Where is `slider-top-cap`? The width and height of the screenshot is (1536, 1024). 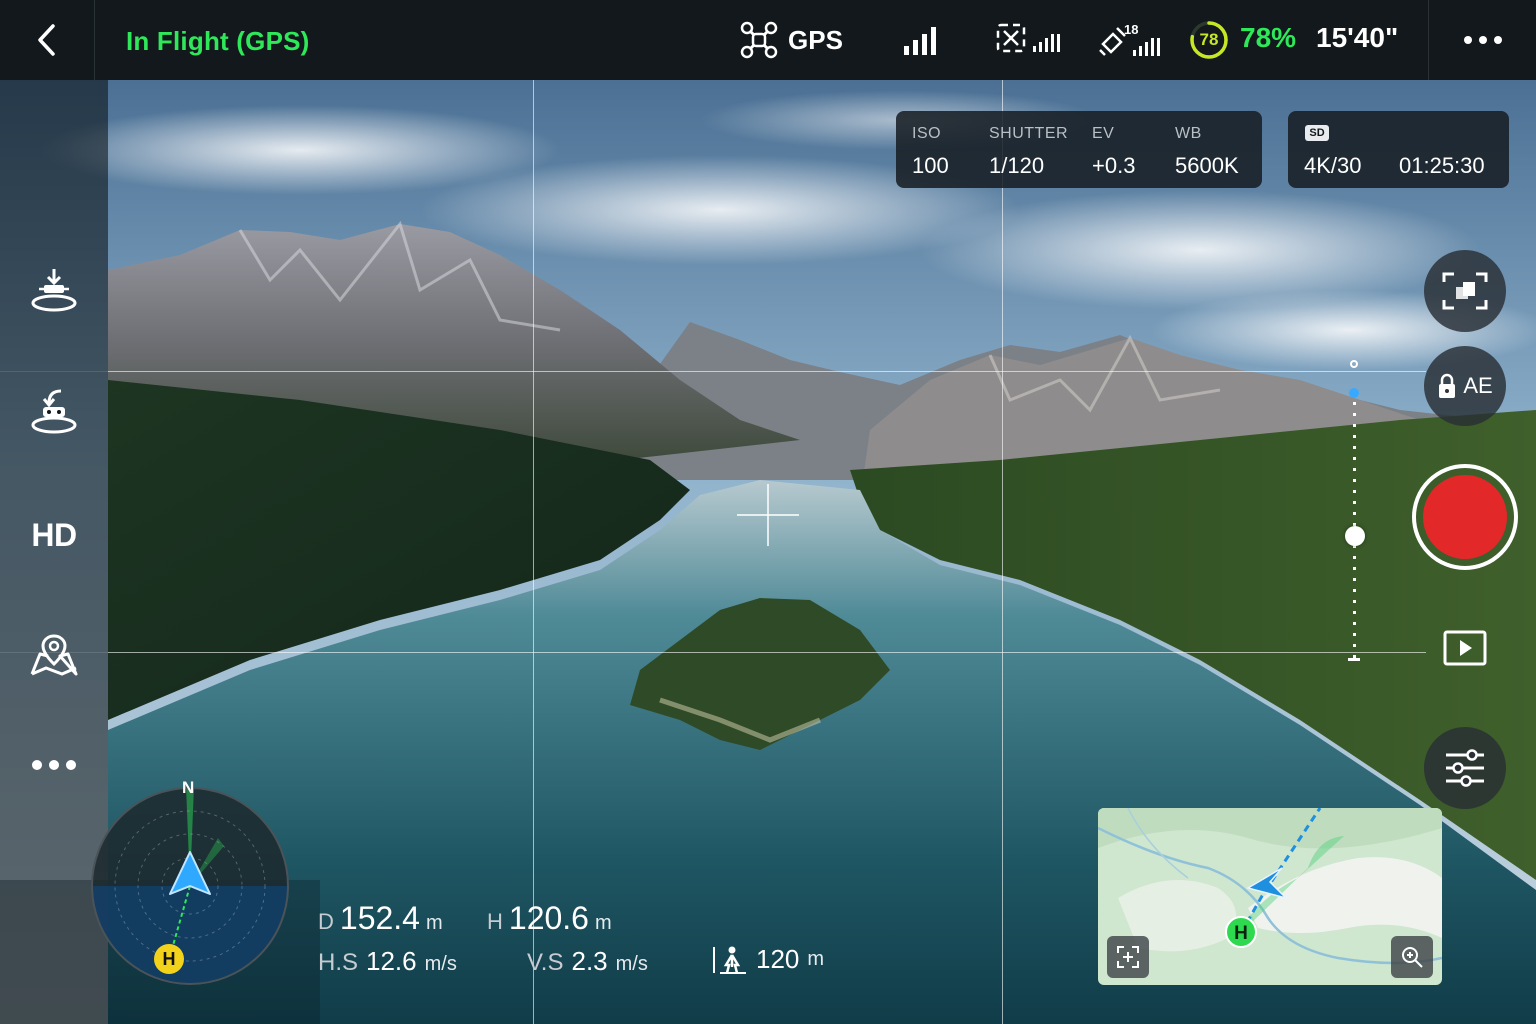
slider-top-cap is located at coordinates (1354, 364).